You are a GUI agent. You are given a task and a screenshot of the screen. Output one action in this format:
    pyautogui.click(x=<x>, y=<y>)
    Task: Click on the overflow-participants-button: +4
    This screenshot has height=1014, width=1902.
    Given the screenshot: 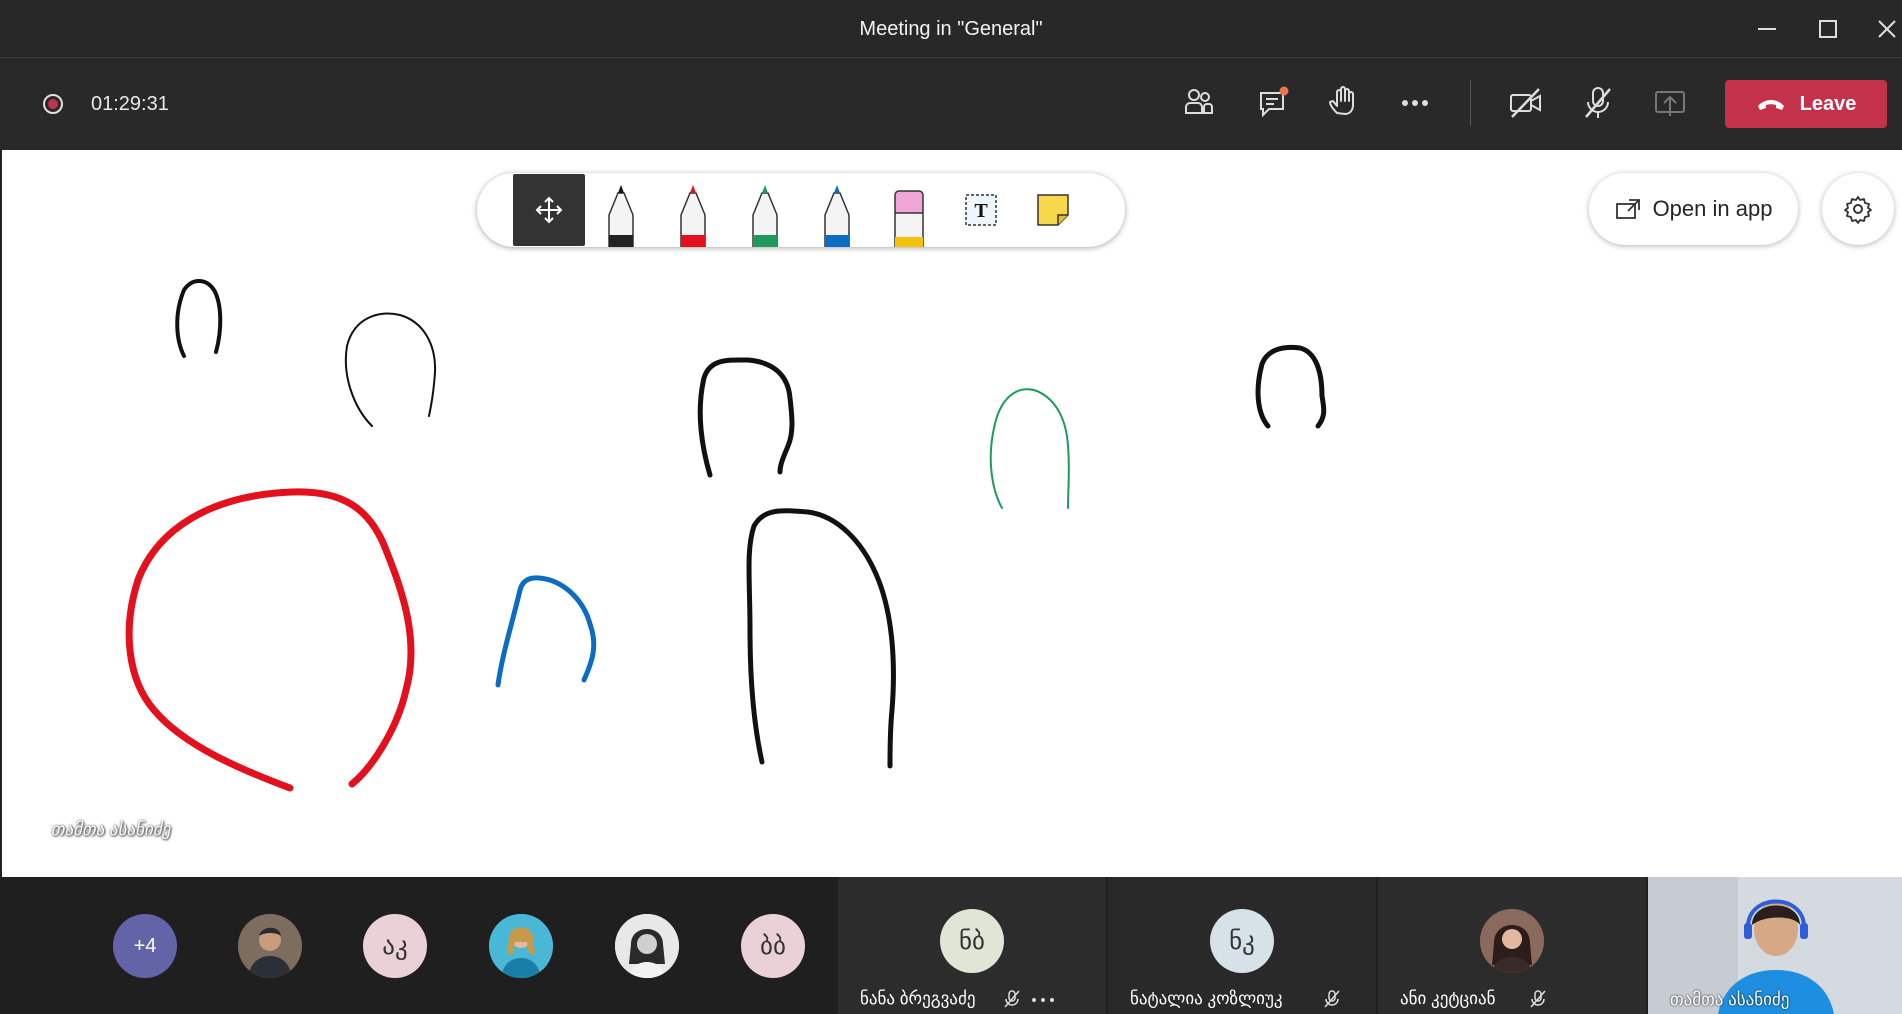 What is the action you would take?
    pyautogui.click(x=145, y=946)
    